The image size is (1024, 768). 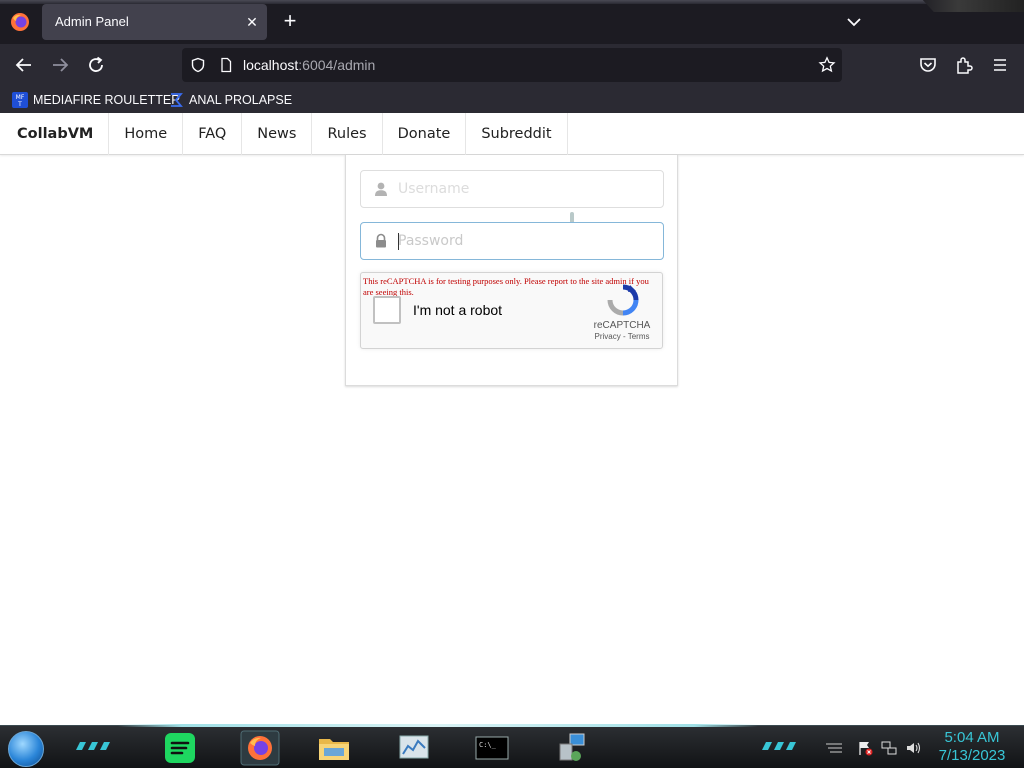 What do you see at coordinates (512, 22) in the screenshot?
I see `browser-tab-bar: Admin Panel ✕ +` at bounding box center [512, 22].